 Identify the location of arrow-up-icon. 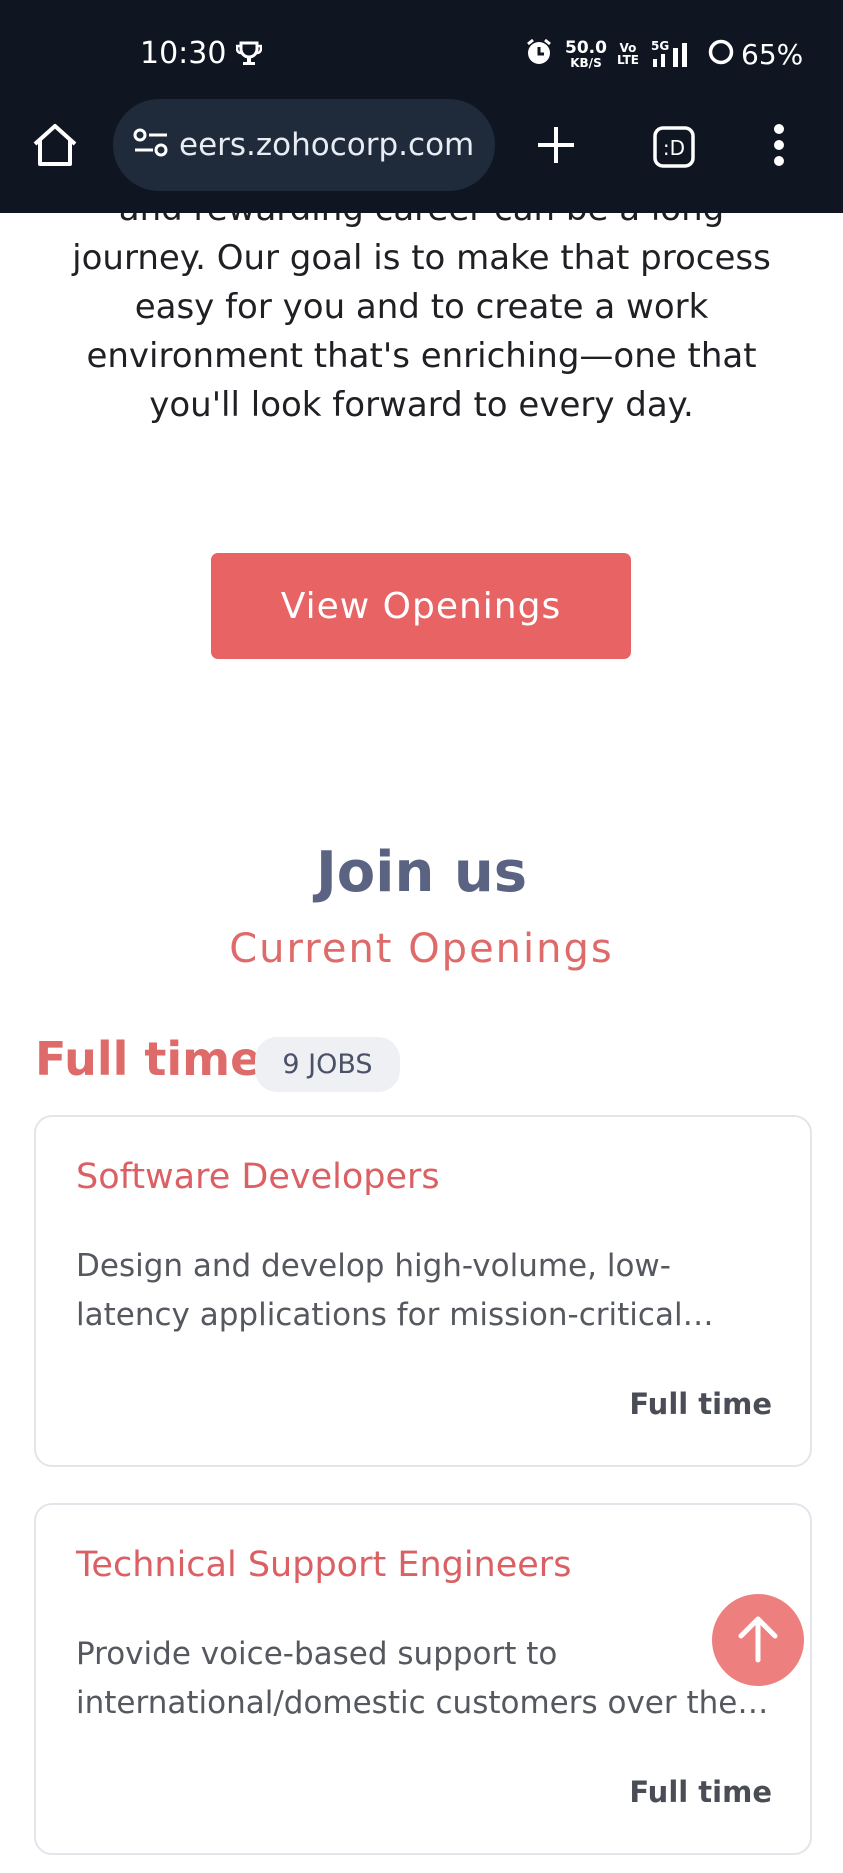
(758, 1640).